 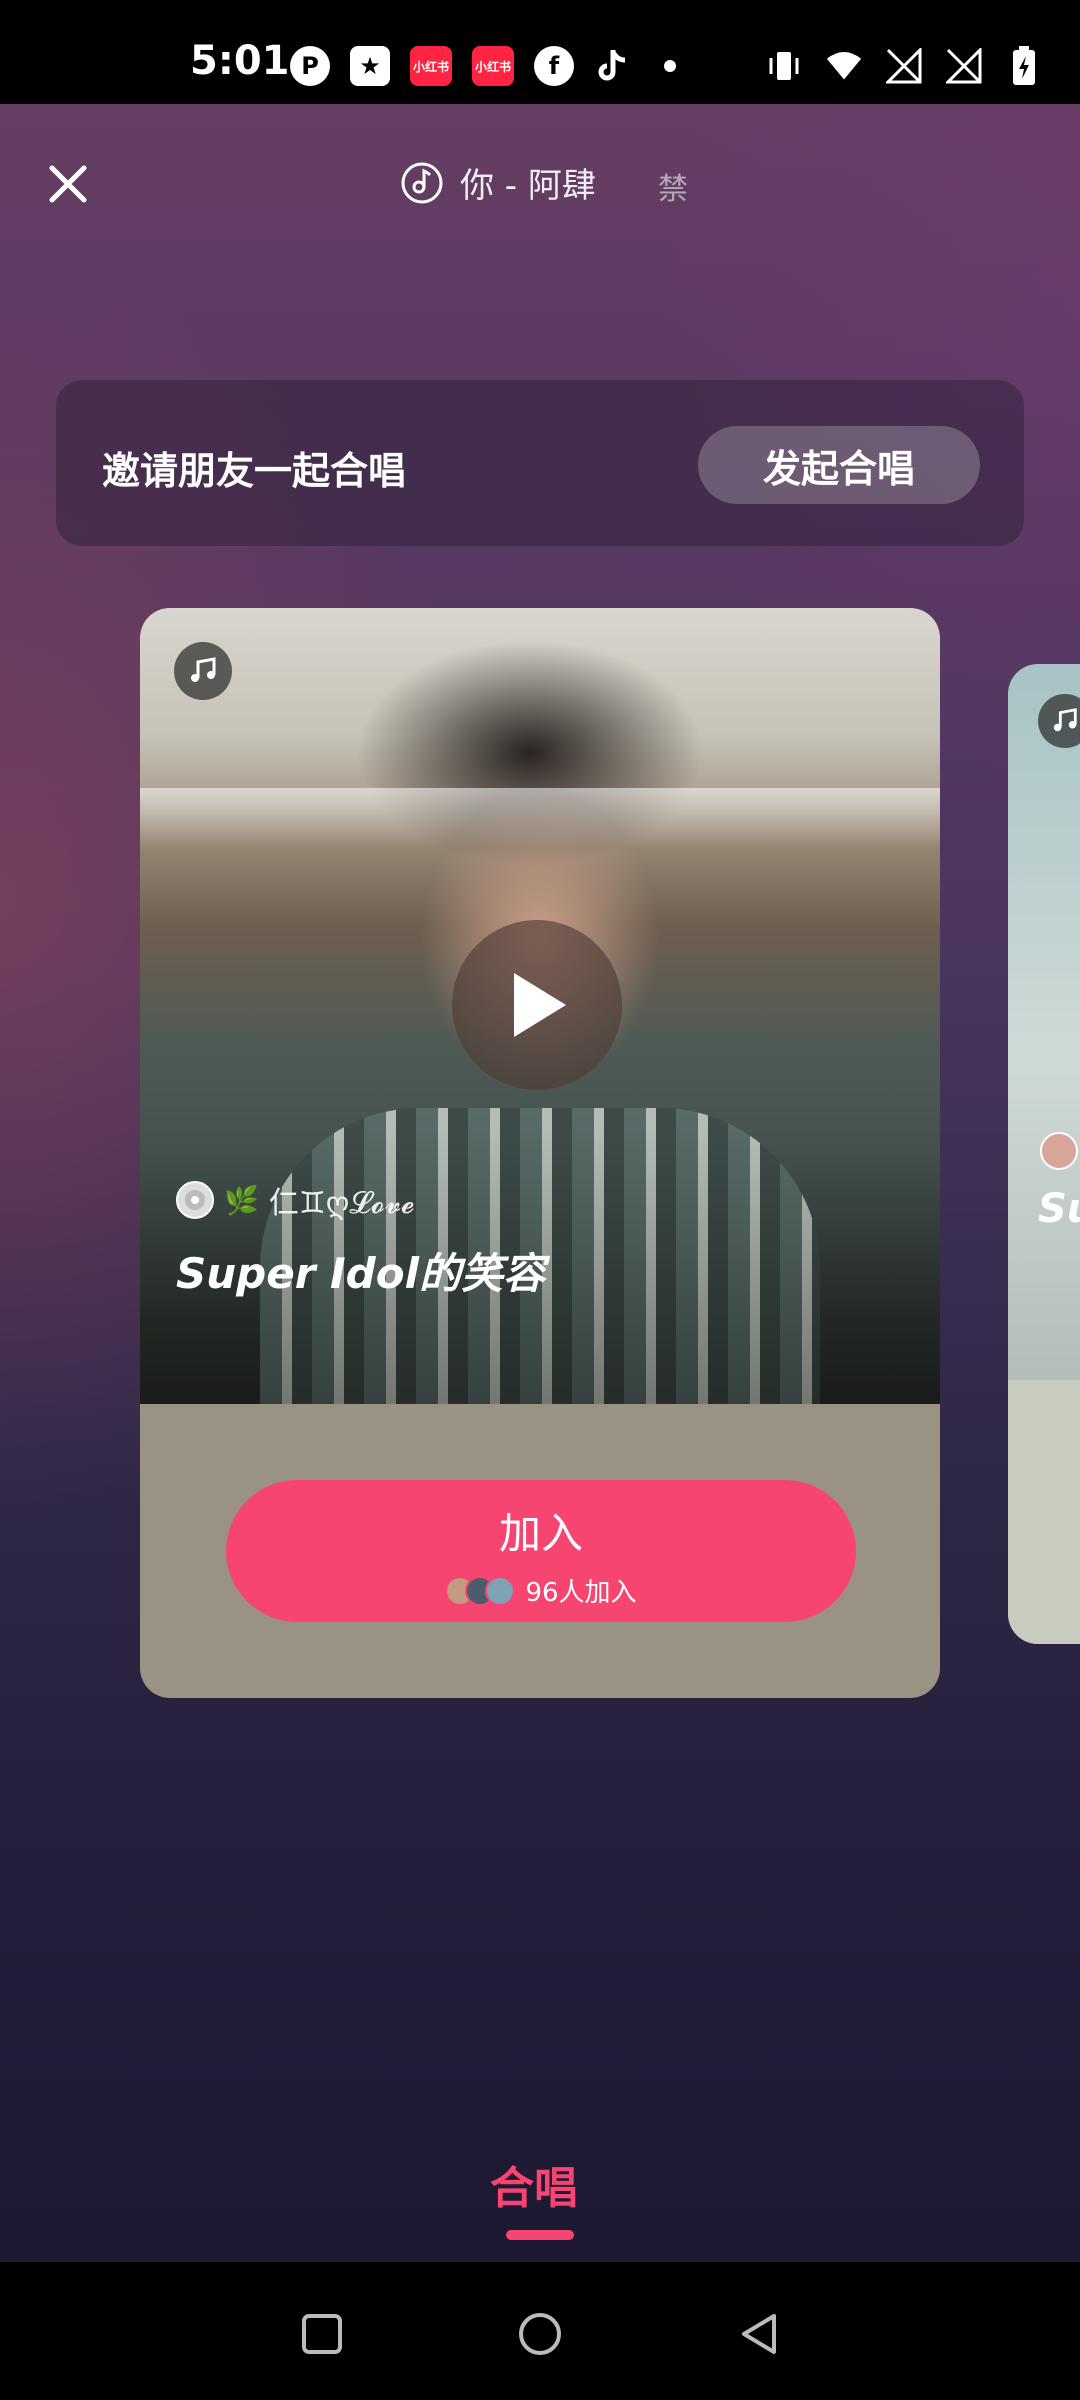 I want to click on photo-shelf, so click(x=540, y=818).